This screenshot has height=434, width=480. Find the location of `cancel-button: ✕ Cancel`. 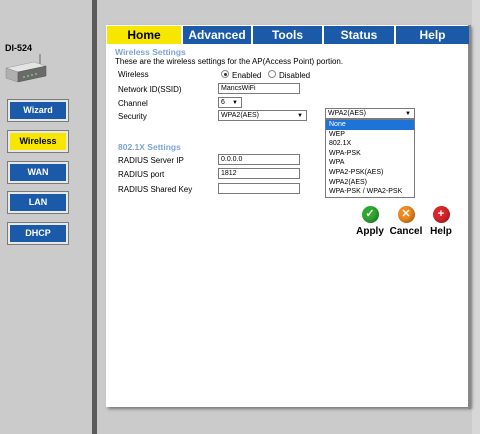

cancel-button: ✕ Cancel is located at coordinates (406, 221).